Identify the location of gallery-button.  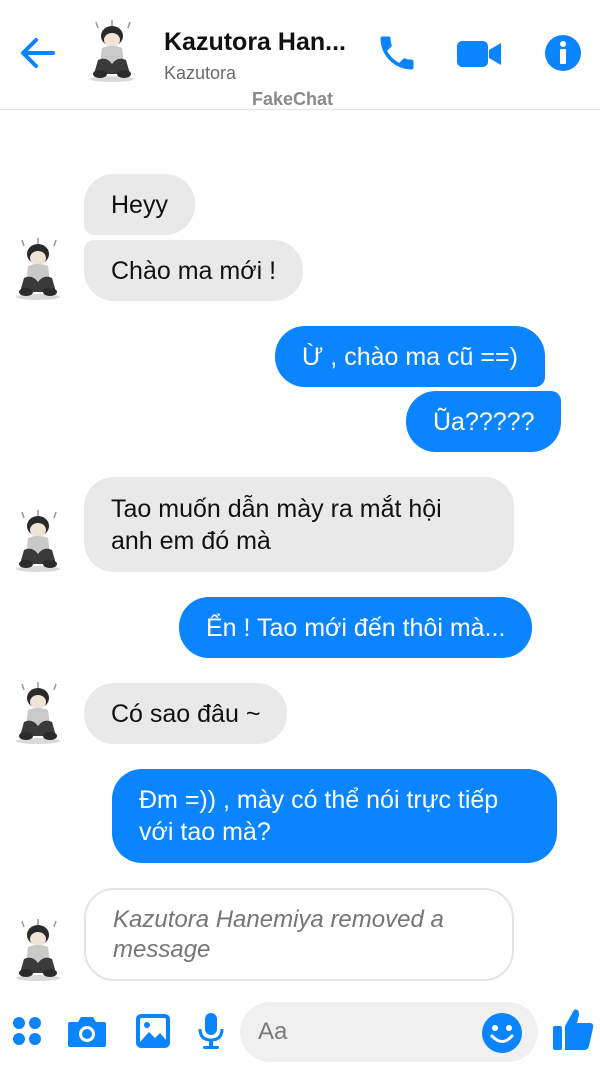
(153, 1031).